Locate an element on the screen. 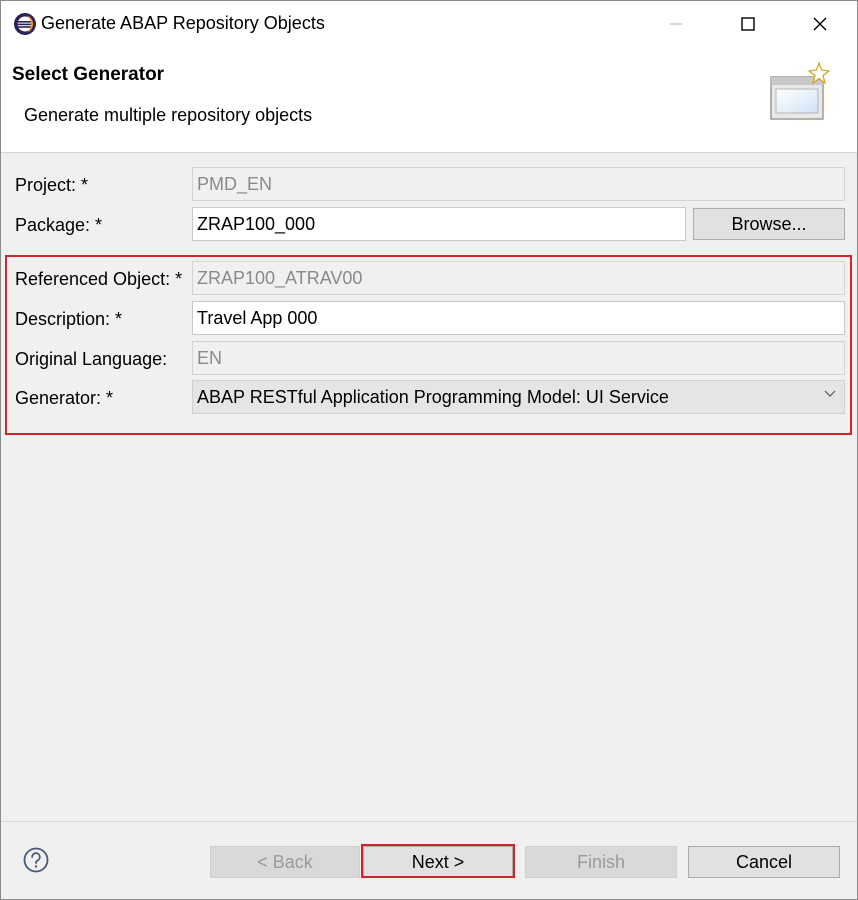  referenced-object-field: ZRAP100_ATRAV00 is located at coordinates (518, 278).